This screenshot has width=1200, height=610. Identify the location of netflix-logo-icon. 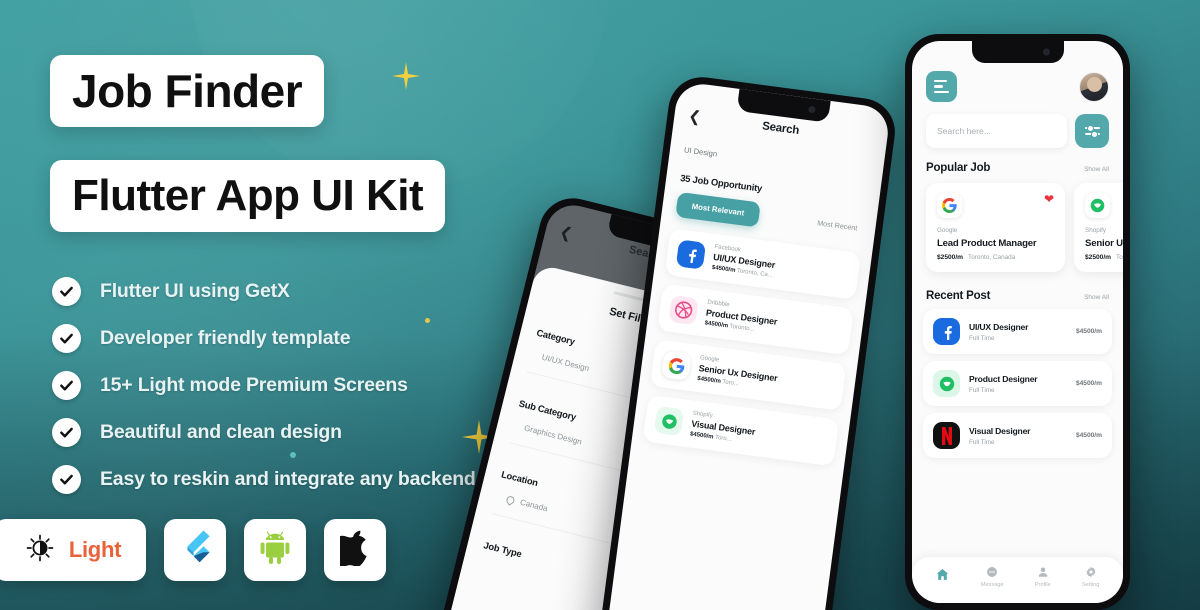
(946, 435).